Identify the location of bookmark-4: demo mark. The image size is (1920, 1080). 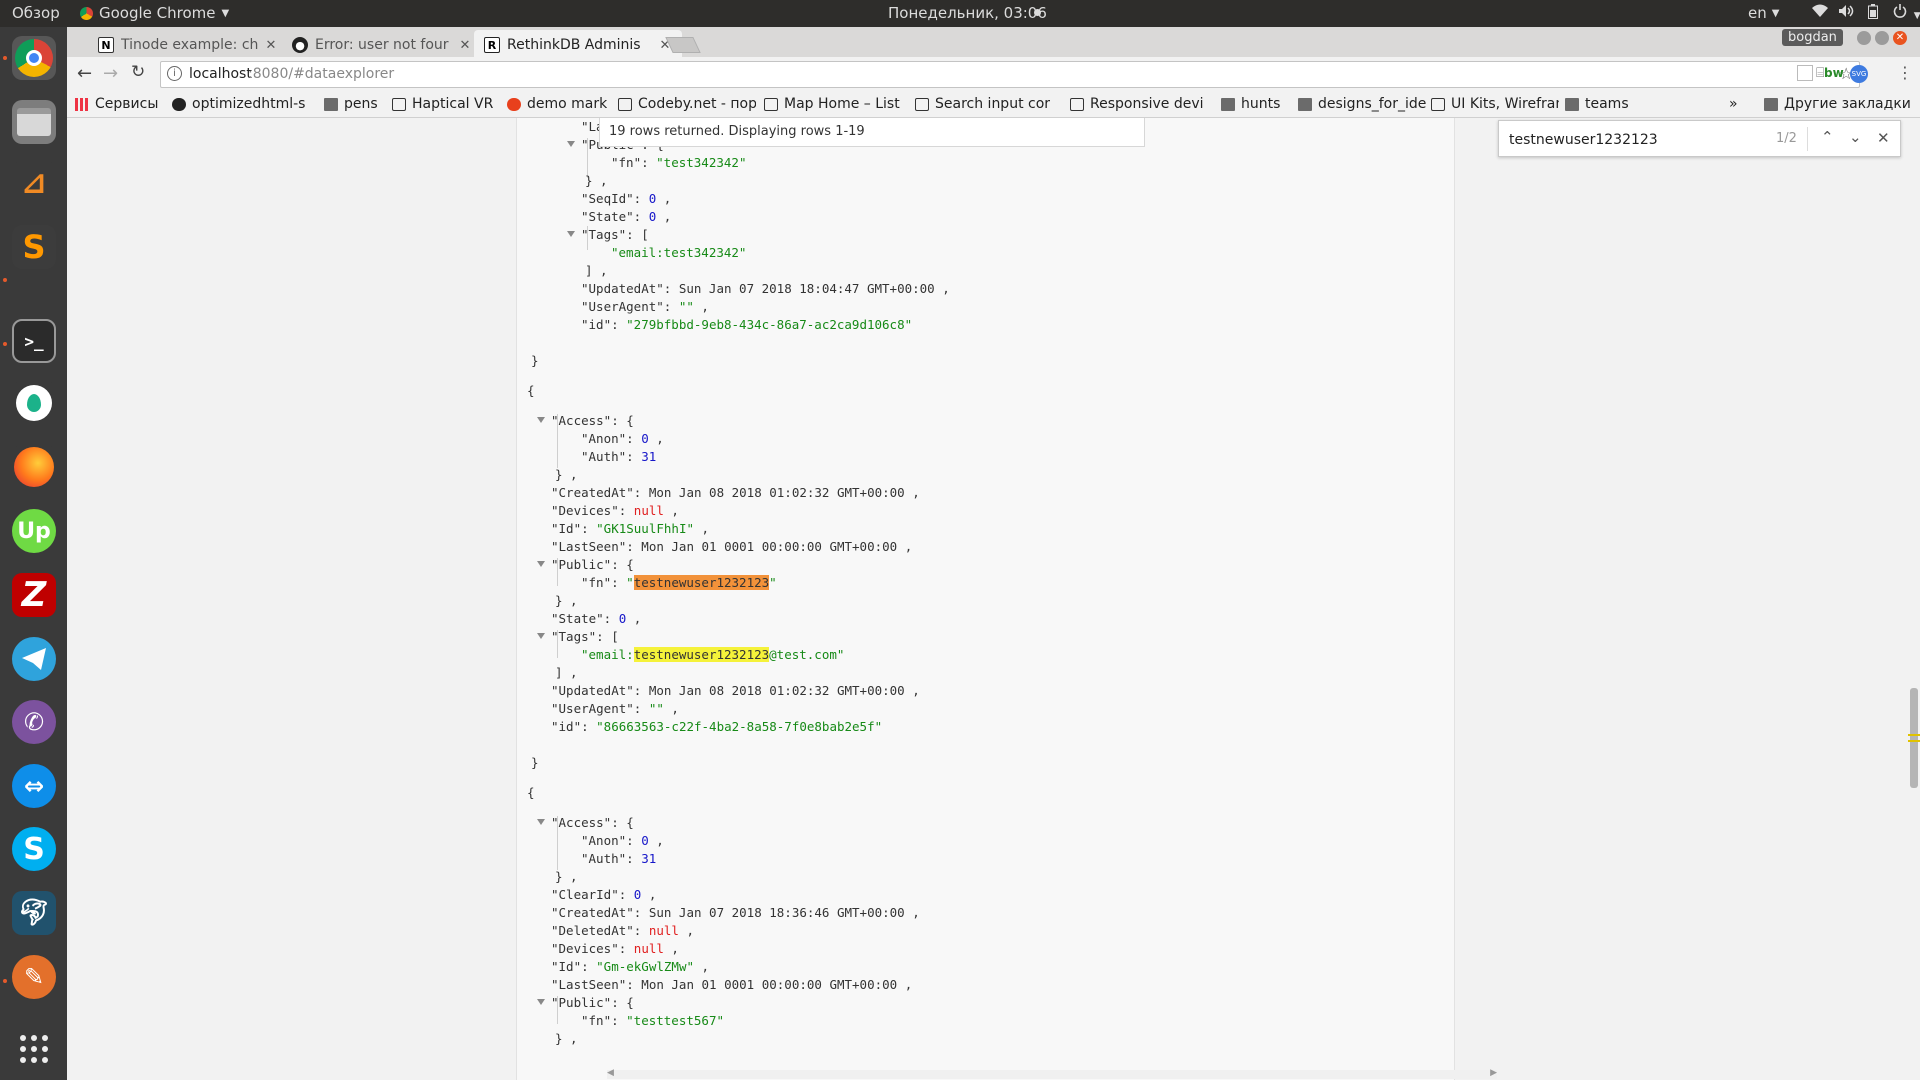
(557, 104).